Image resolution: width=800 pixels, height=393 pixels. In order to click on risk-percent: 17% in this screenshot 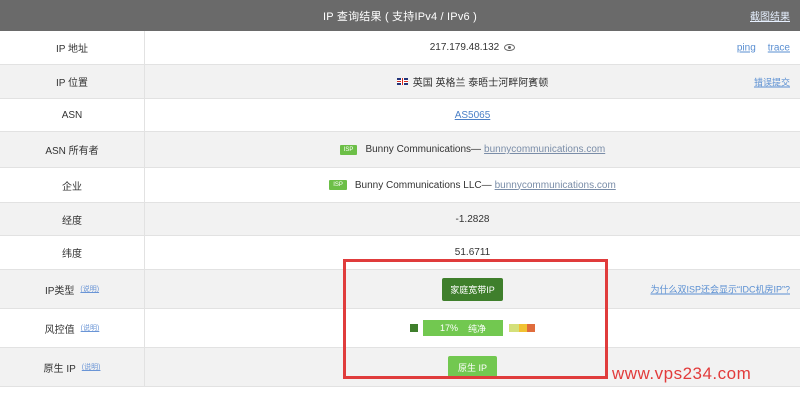, I will do `click(448, 328)`.